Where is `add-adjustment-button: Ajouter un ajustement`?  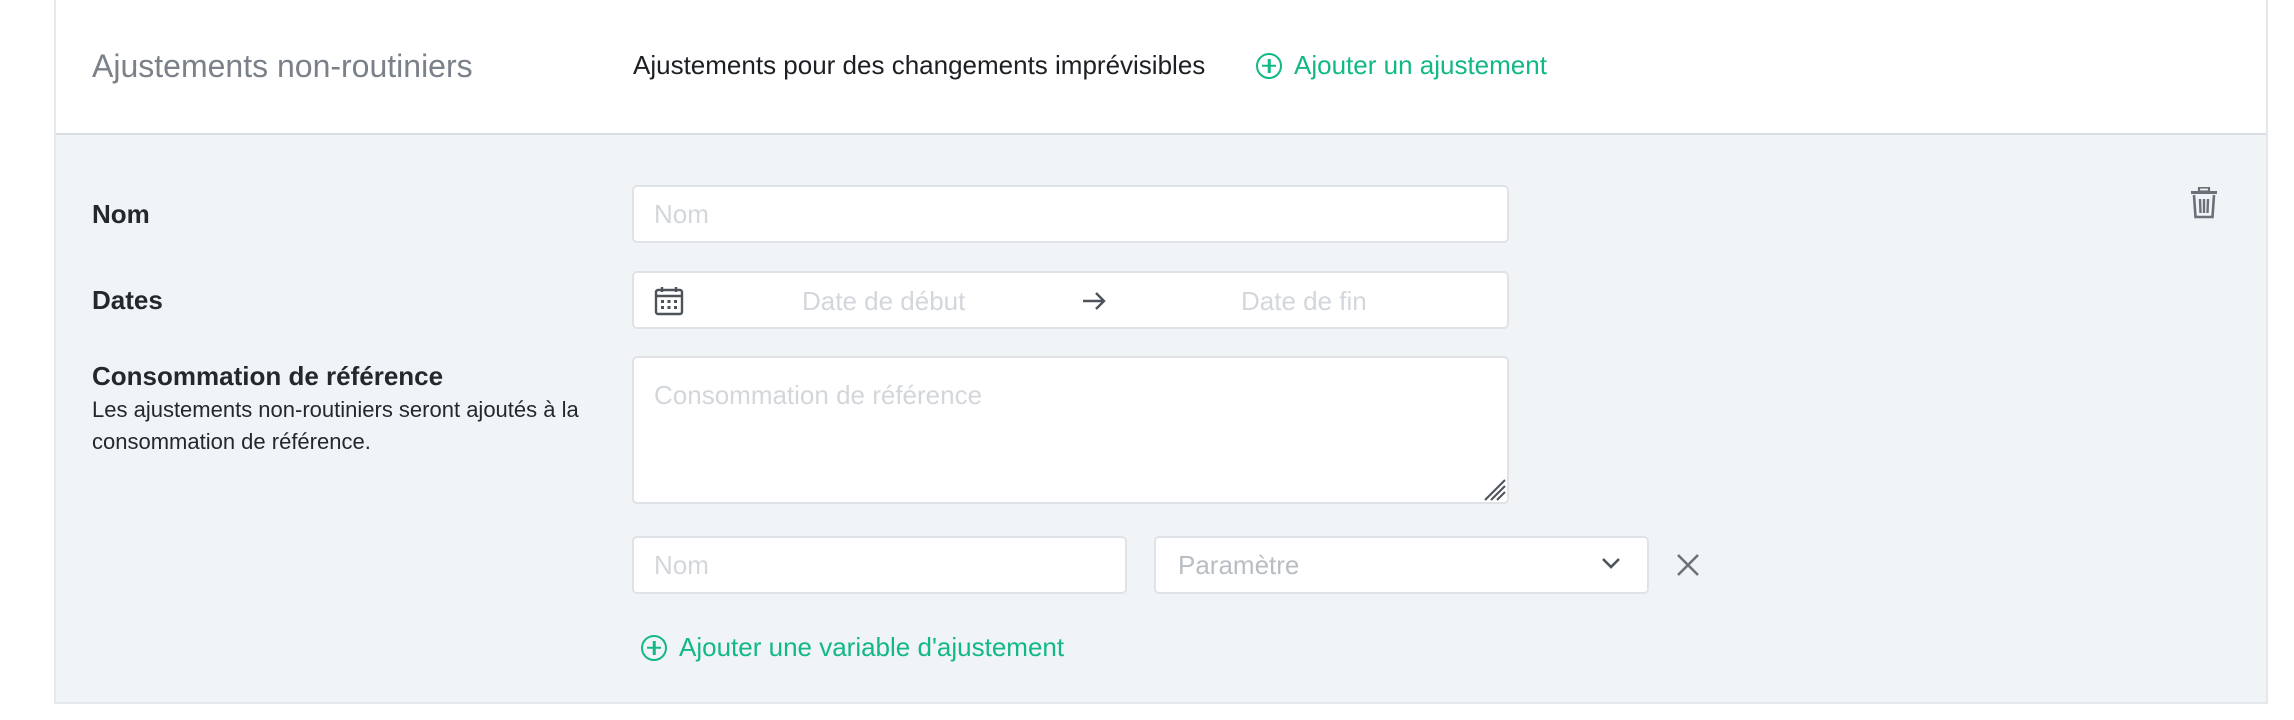 add-adjustment-button: Ajouter un ajustement is located at coordinates (1401, 65).